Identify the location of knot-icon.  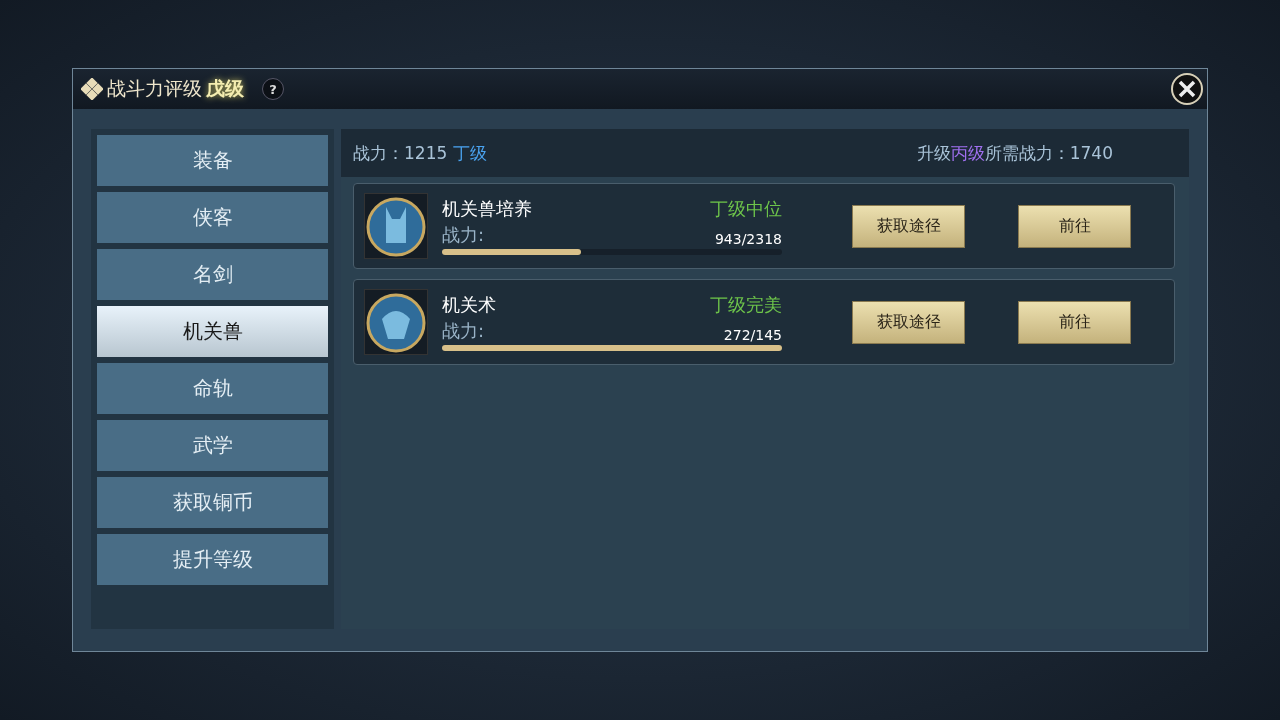
(92, 89).